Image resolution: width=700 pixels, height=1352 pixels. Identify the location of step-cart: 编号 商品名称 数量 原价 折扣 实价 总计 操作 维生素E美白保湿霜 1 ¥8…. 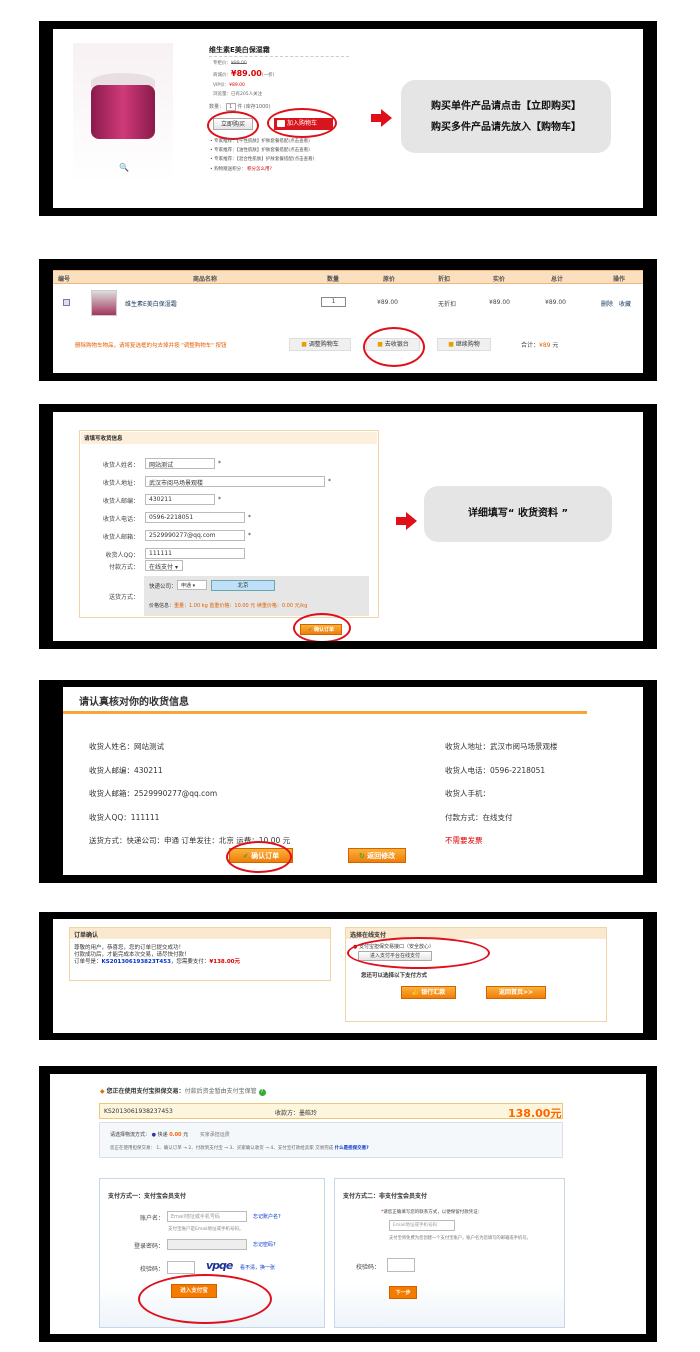
(348, 320).